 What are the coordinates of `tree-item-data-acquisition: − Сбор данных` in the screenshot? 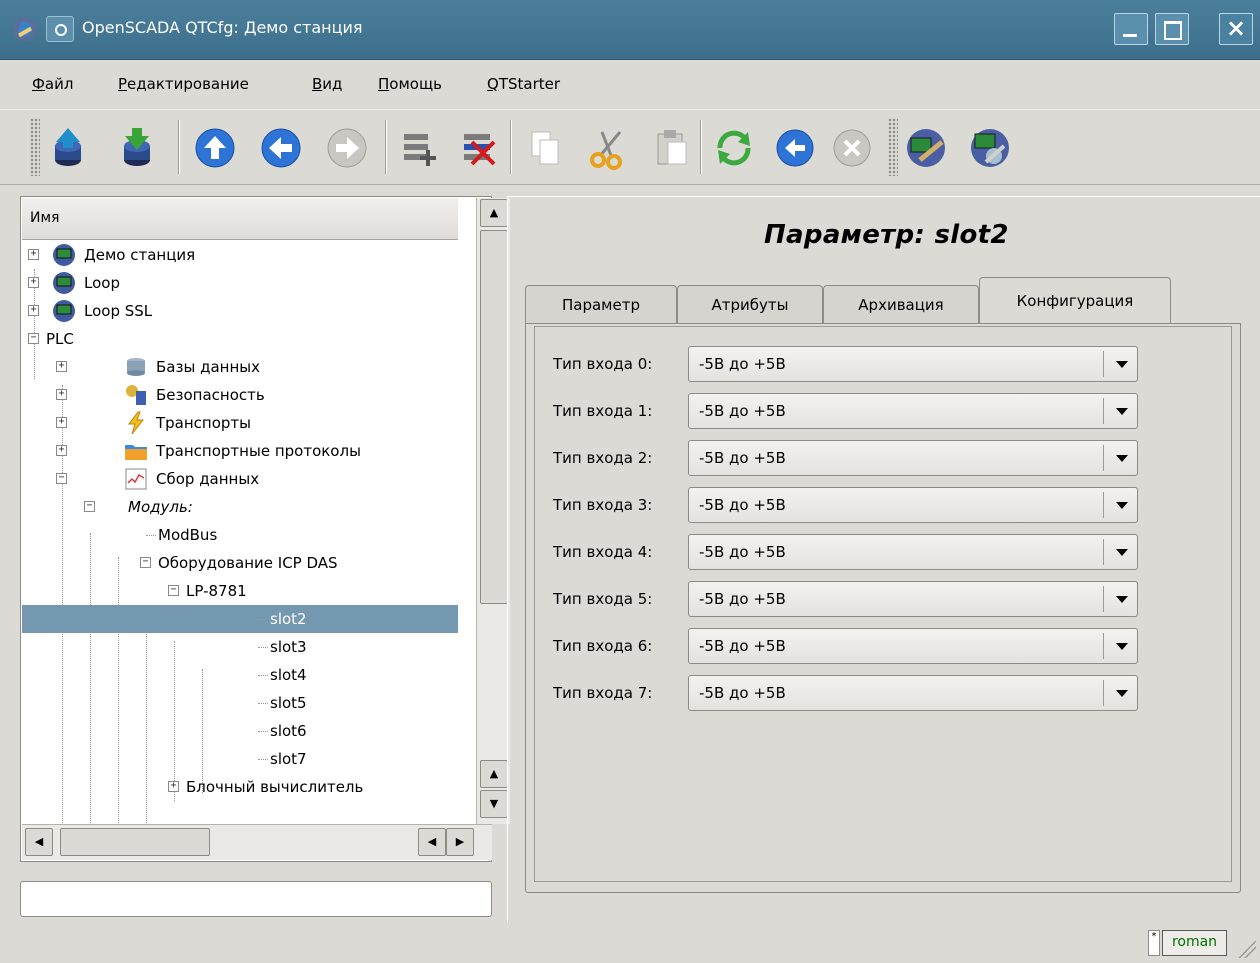 It's located at (240, 479).